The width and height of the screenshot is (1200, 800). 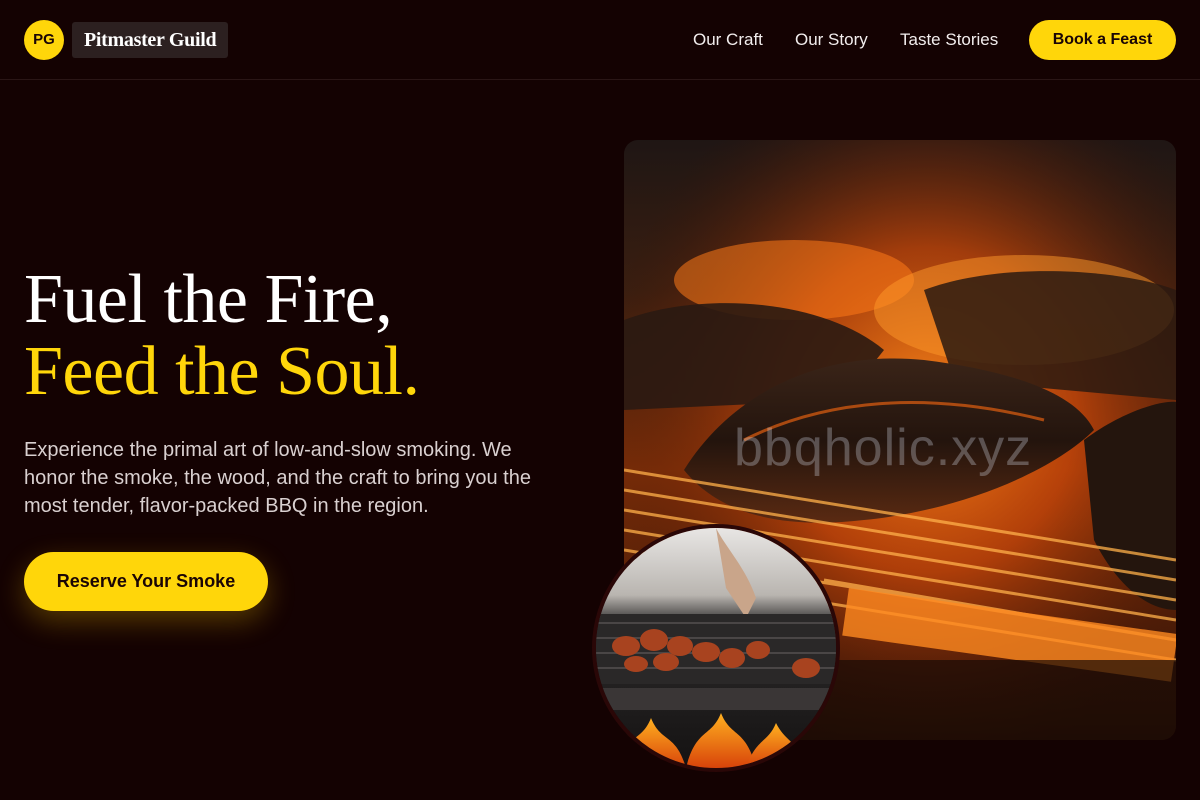 What do you see at coordinates (1102, 40) in the screenshot?
I see `book-feast-button: Book a Feast` at bounding box center [1102, 40].